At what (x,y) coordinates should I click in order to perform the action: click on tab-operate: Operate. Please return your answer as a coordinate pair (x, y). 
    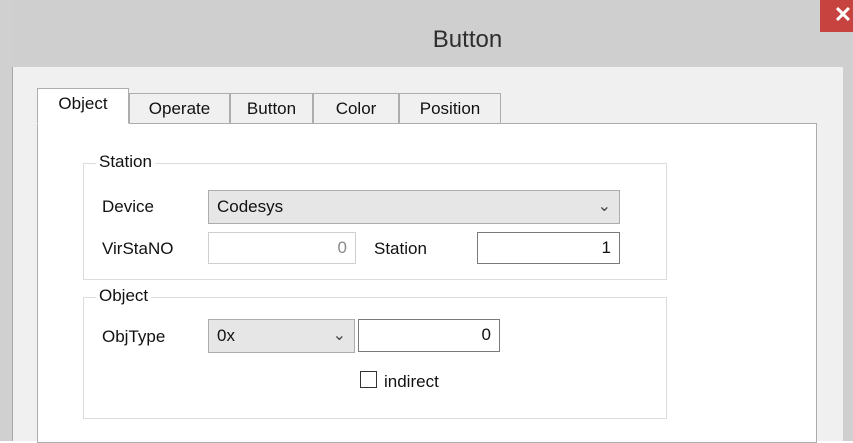
    Looking at the image, I should click on (179, 108).